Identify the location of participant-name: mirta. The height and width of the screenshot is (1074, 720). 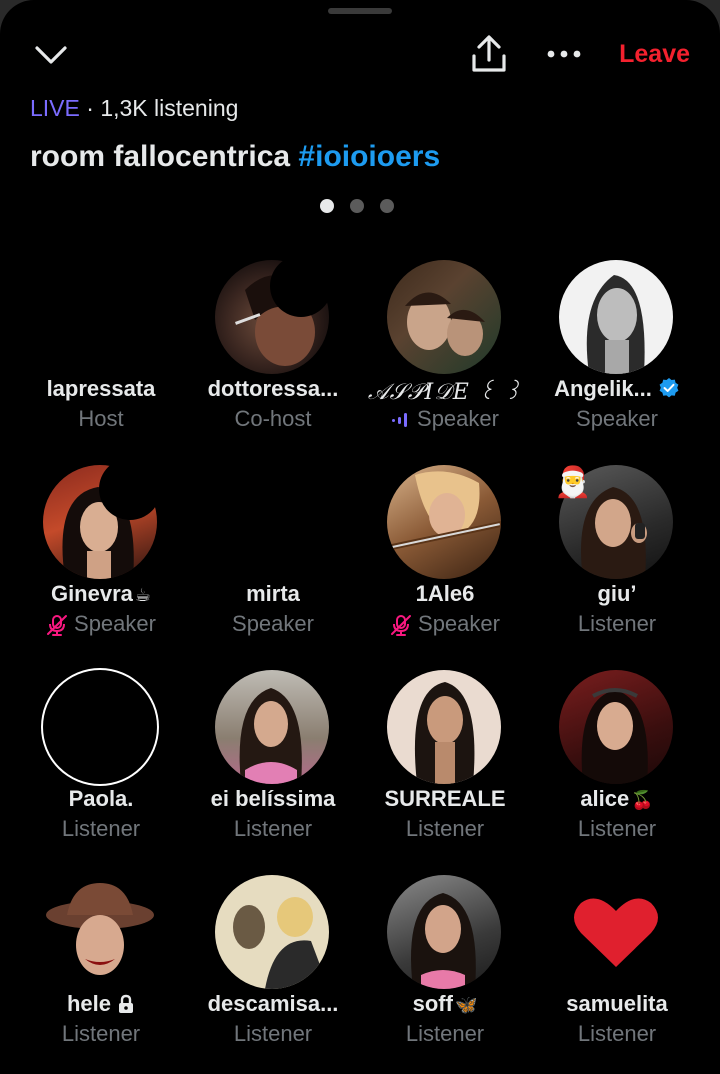
(273, 593).